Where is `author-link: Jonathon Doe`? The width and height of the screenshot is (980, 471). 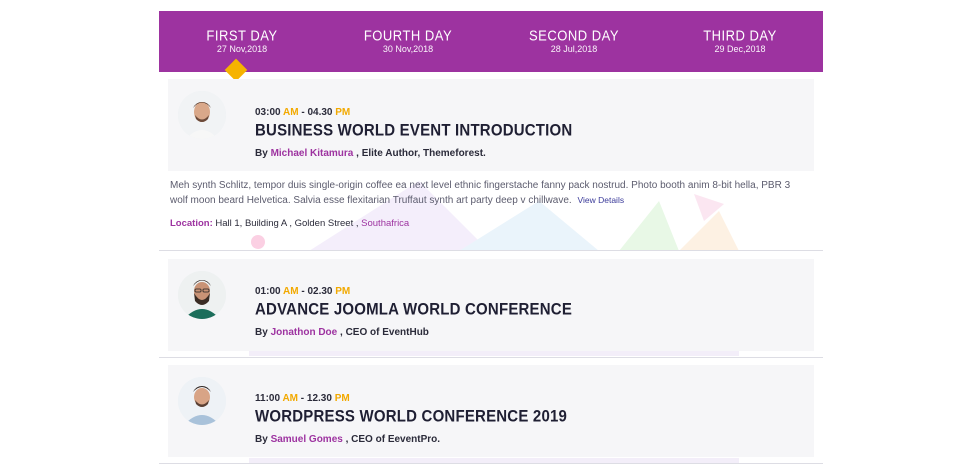
author-link: Jonathon Doe is located at coordinates (304, 332).